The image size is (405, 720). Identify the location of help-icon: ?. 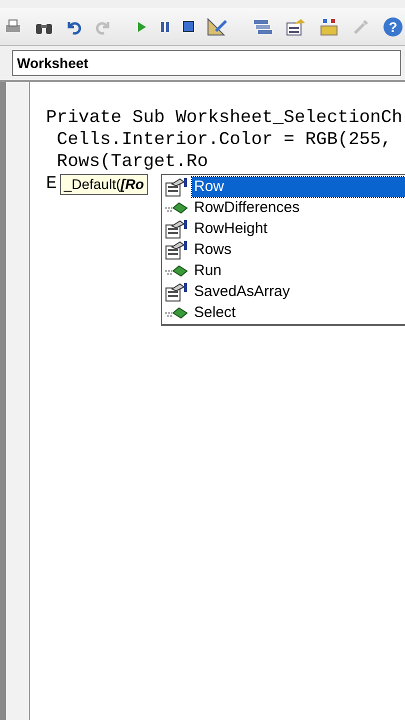
(393, 26).